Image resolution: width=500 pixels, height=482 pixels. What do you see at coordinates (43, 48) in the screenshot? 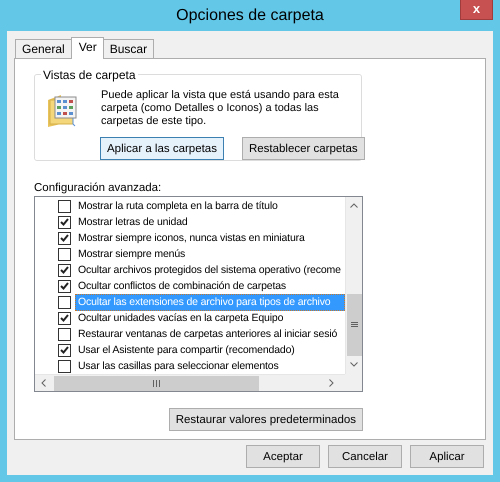
I see `tab: General` at bounding box center [43, 48].